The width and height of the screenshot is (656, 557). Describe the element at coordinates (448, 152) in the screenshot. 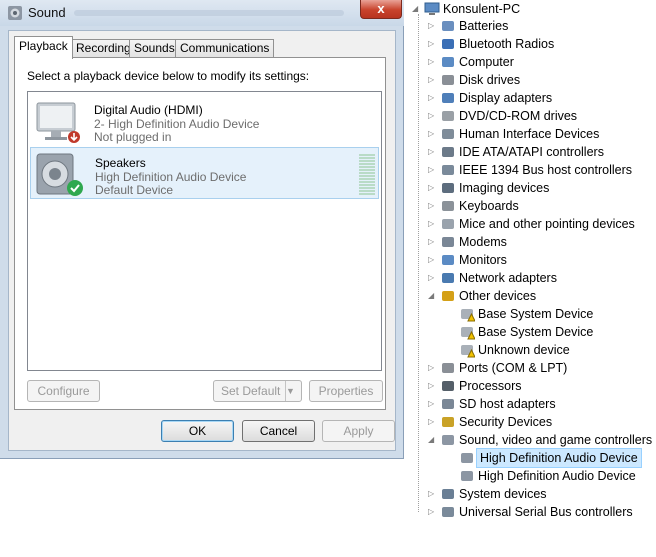

I see `ide-icon` at that location.